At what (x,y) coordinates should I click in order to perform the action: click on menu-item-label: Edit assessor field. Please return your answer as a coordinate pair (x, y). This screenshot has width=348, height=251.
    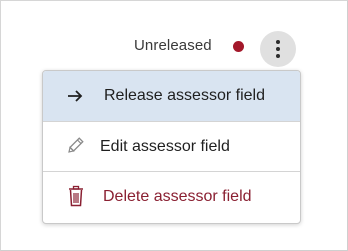
    Looking at the image, I should click on (165, 146).